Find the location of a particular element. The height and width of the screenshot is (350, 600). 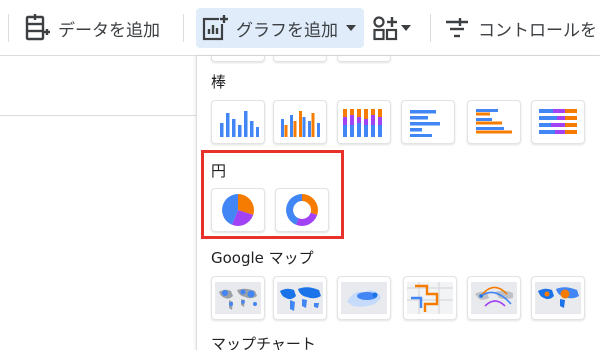

chart-option-stacked-bar is located at coordinates (558, 122).